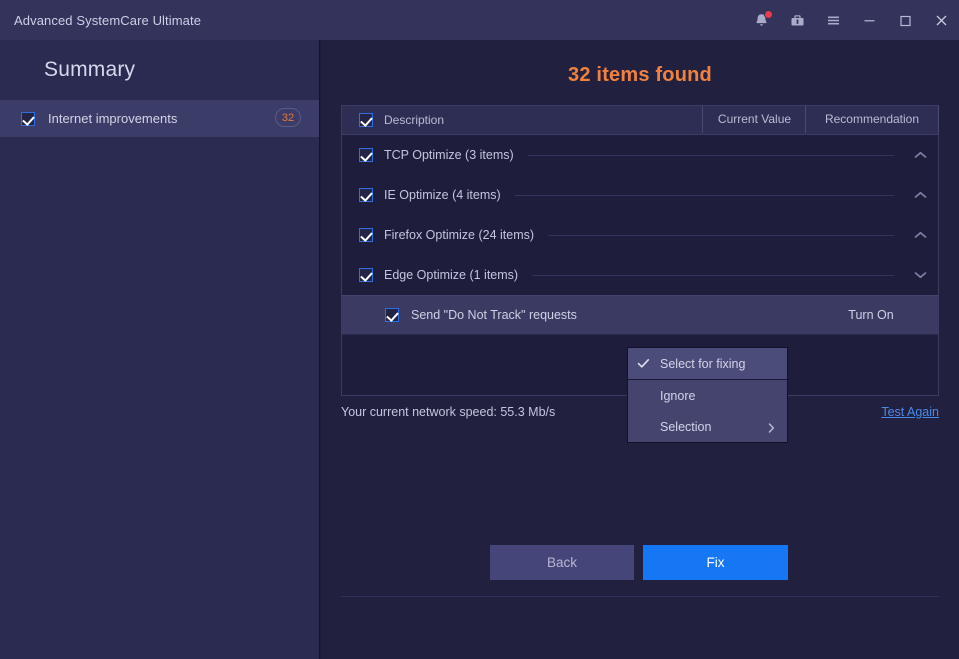  Describe the element at coordinates (686, 426) in the screenshot. I see `context-menu-item-label: Selection` at that location.